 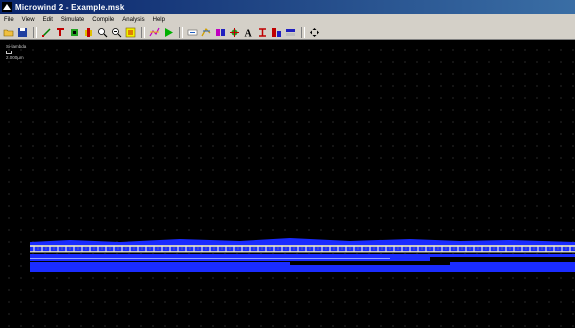 What do you see at coordinates (103, 20) in the screenshot?
I see `menu-compile: Compile` at bounding box center [103, 20].